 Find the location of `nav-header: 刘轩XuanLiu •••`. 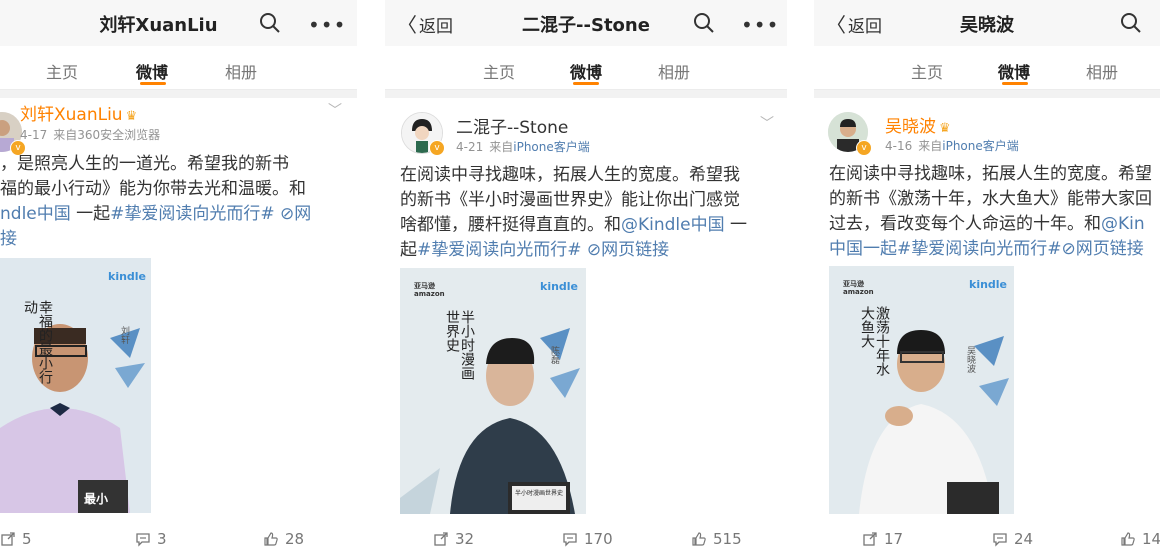

nav-header: 刘轩XuanLiu ••• is located at coordinates (178, 23).